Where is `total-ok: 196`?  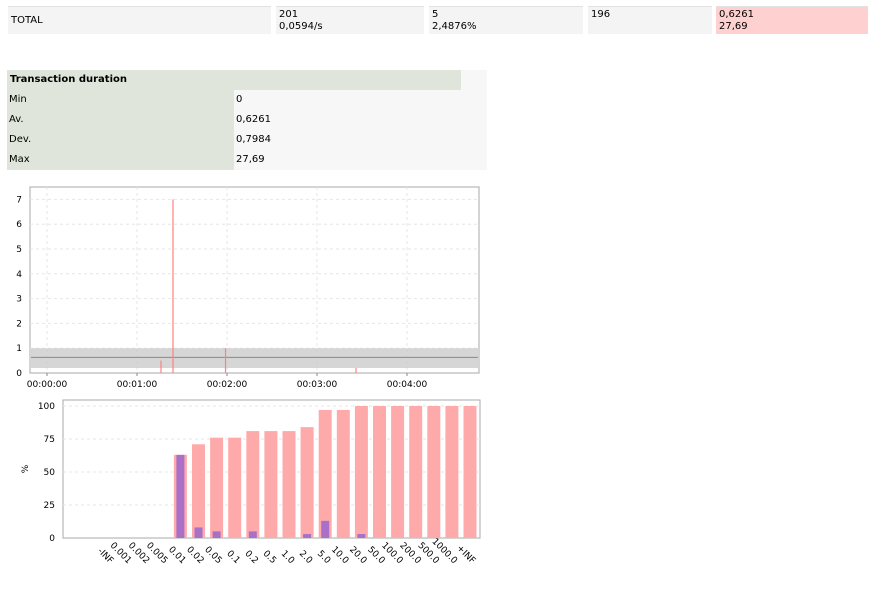 total-ok: 196 is located at coordinates (601, 14).